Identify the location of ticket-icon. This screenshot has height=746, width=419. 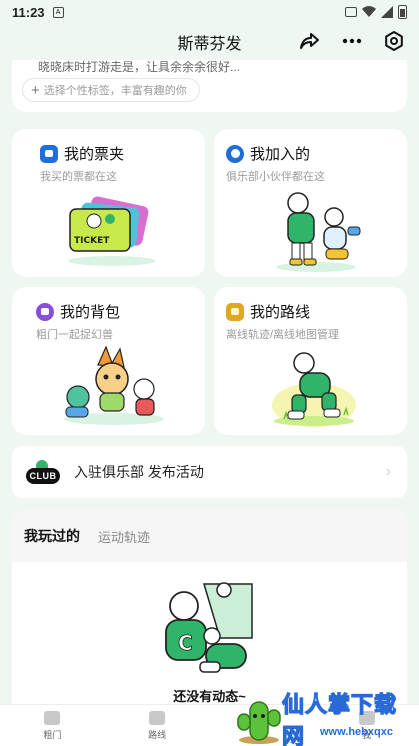
(49, 153).